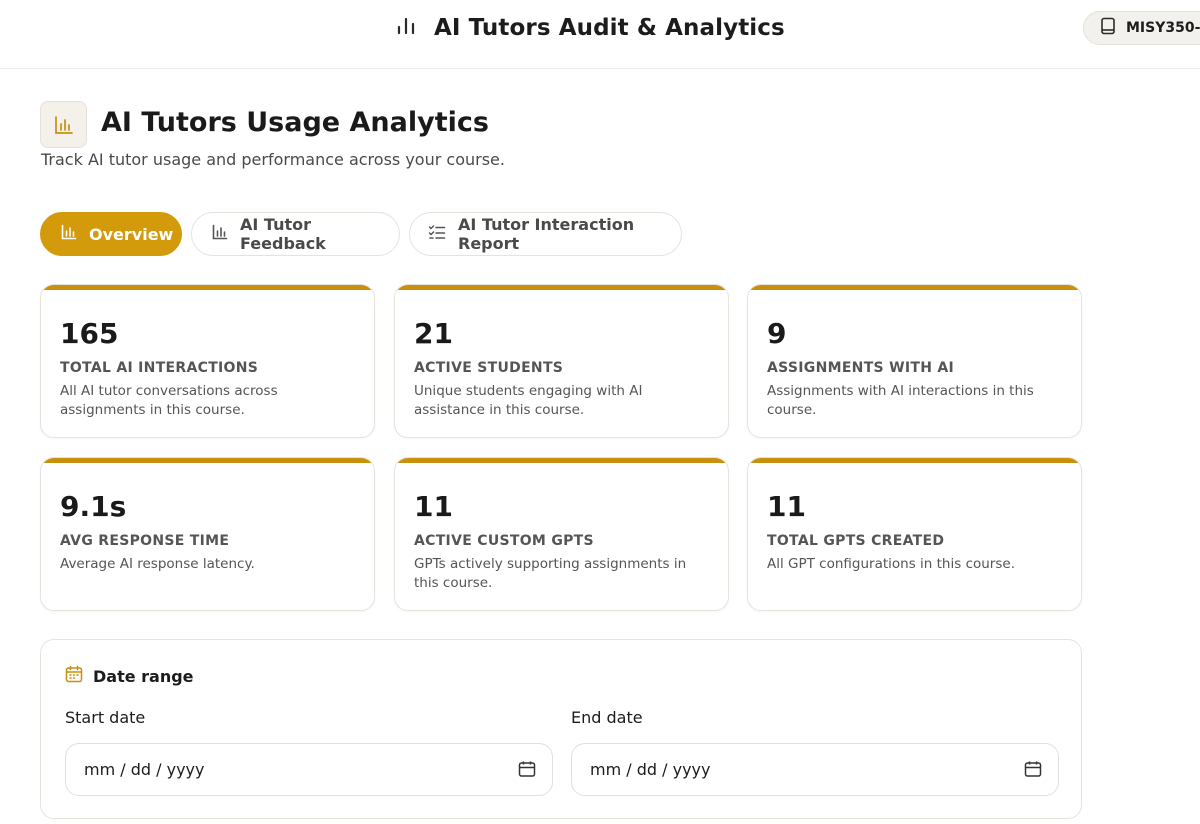 The height and width of the screenshot is (824, 1200). What do you see at coordinates (650, 769) in the screenshot?
I see `end-date-value: mm / dd / yyyy` at bounding box center [650, 769].